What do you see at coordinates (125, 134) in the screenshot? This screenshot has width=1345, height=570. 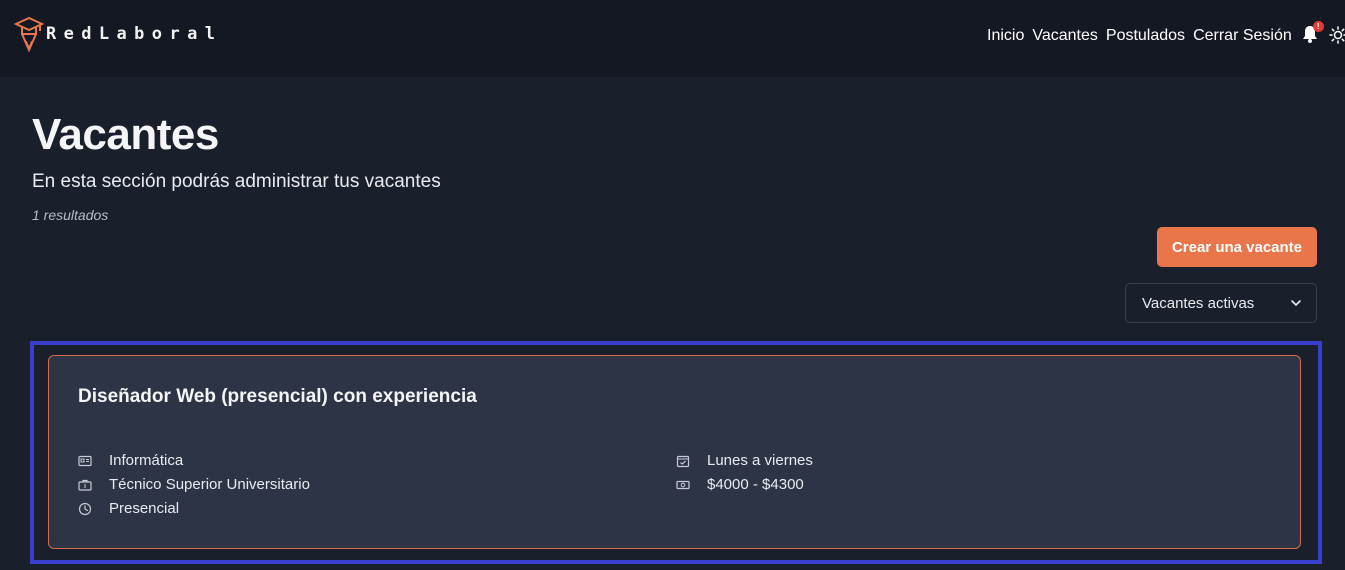 I see `page-title: Vacantes` at bounding box center [125, 134].